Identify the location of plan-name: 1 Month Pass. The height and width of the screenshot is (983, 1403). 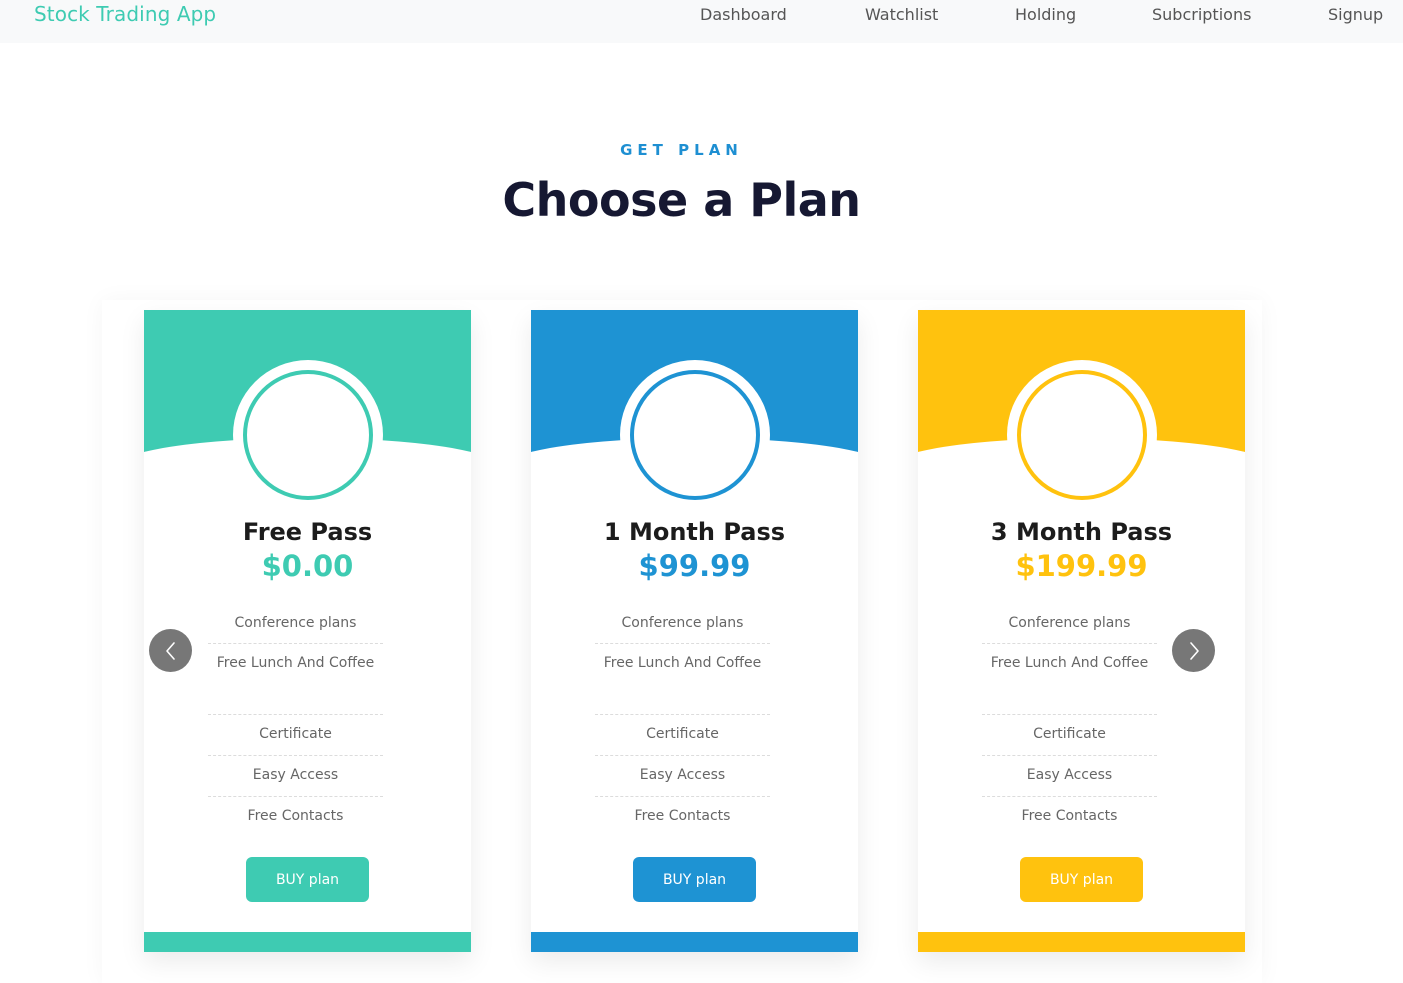
(694, 532).